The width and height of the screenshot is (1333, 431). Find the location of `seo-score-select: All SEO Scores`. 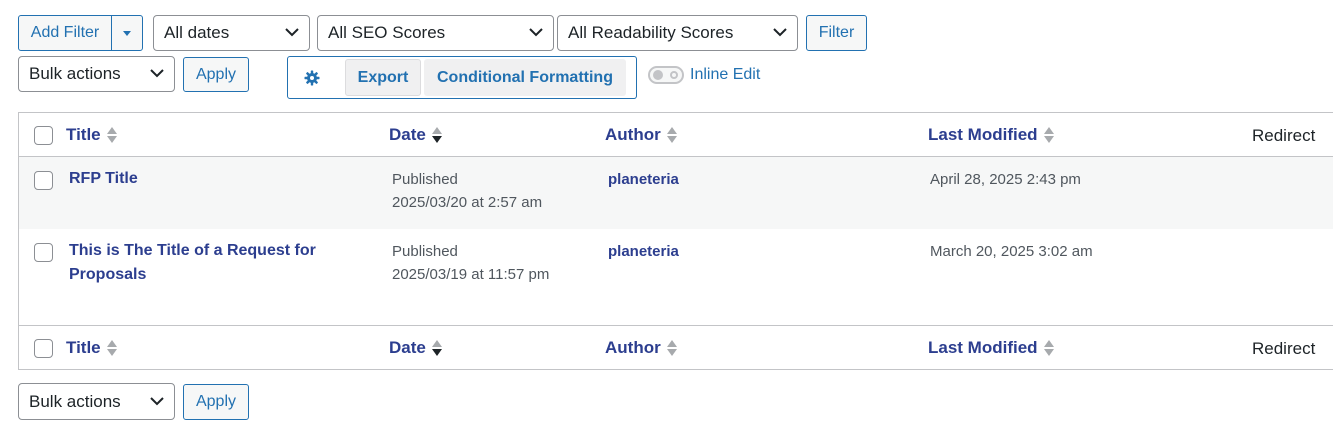

seo-score-select: All SEO Scores is located at coordinates (435, 33).